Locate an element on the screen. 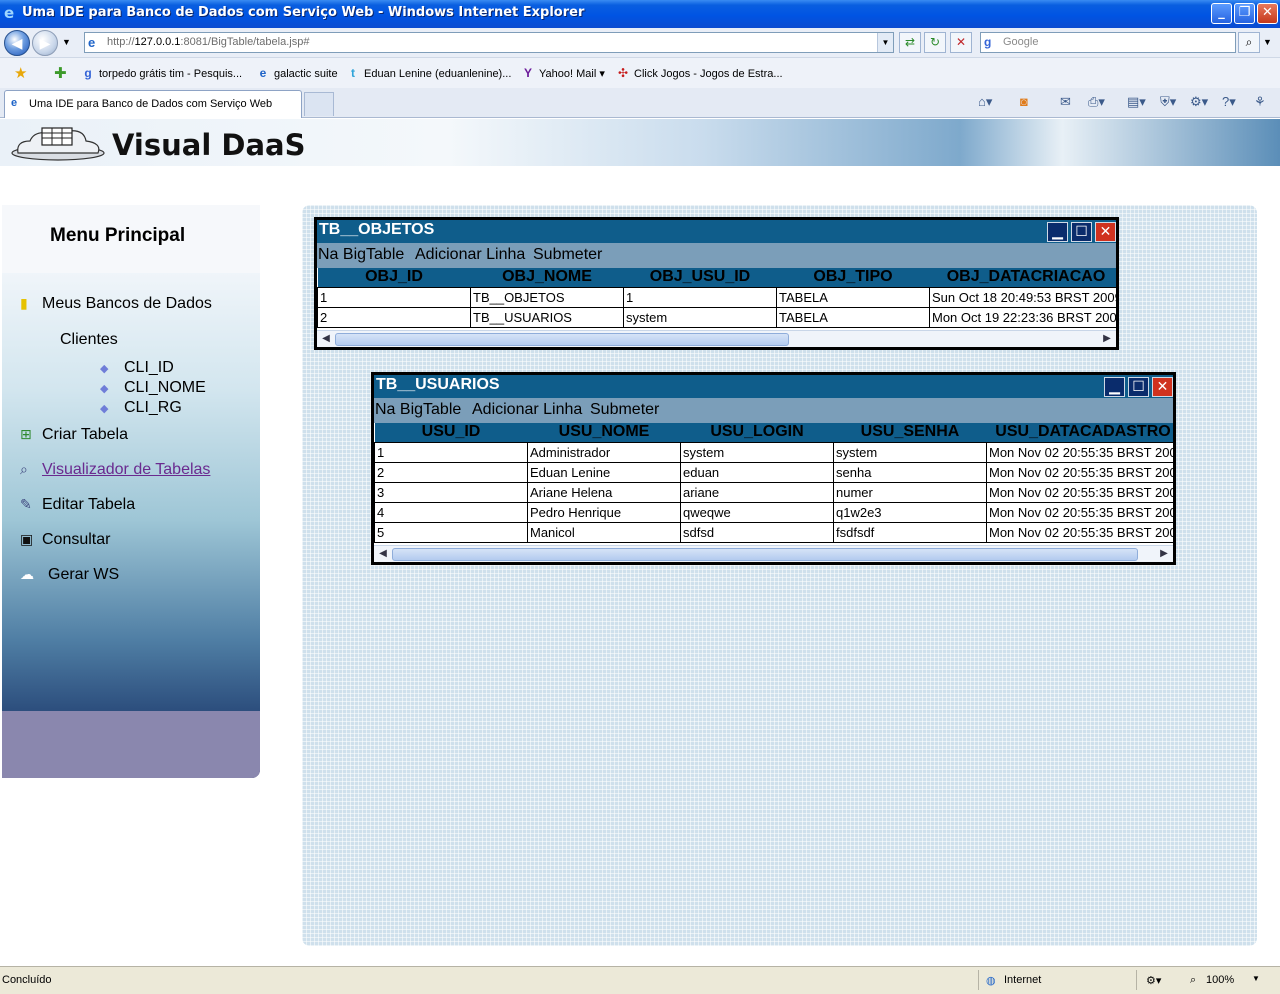 The width and height of the screenshot is (1280, 994). column-header: USU_NOME is located at coordinates (604, 432).